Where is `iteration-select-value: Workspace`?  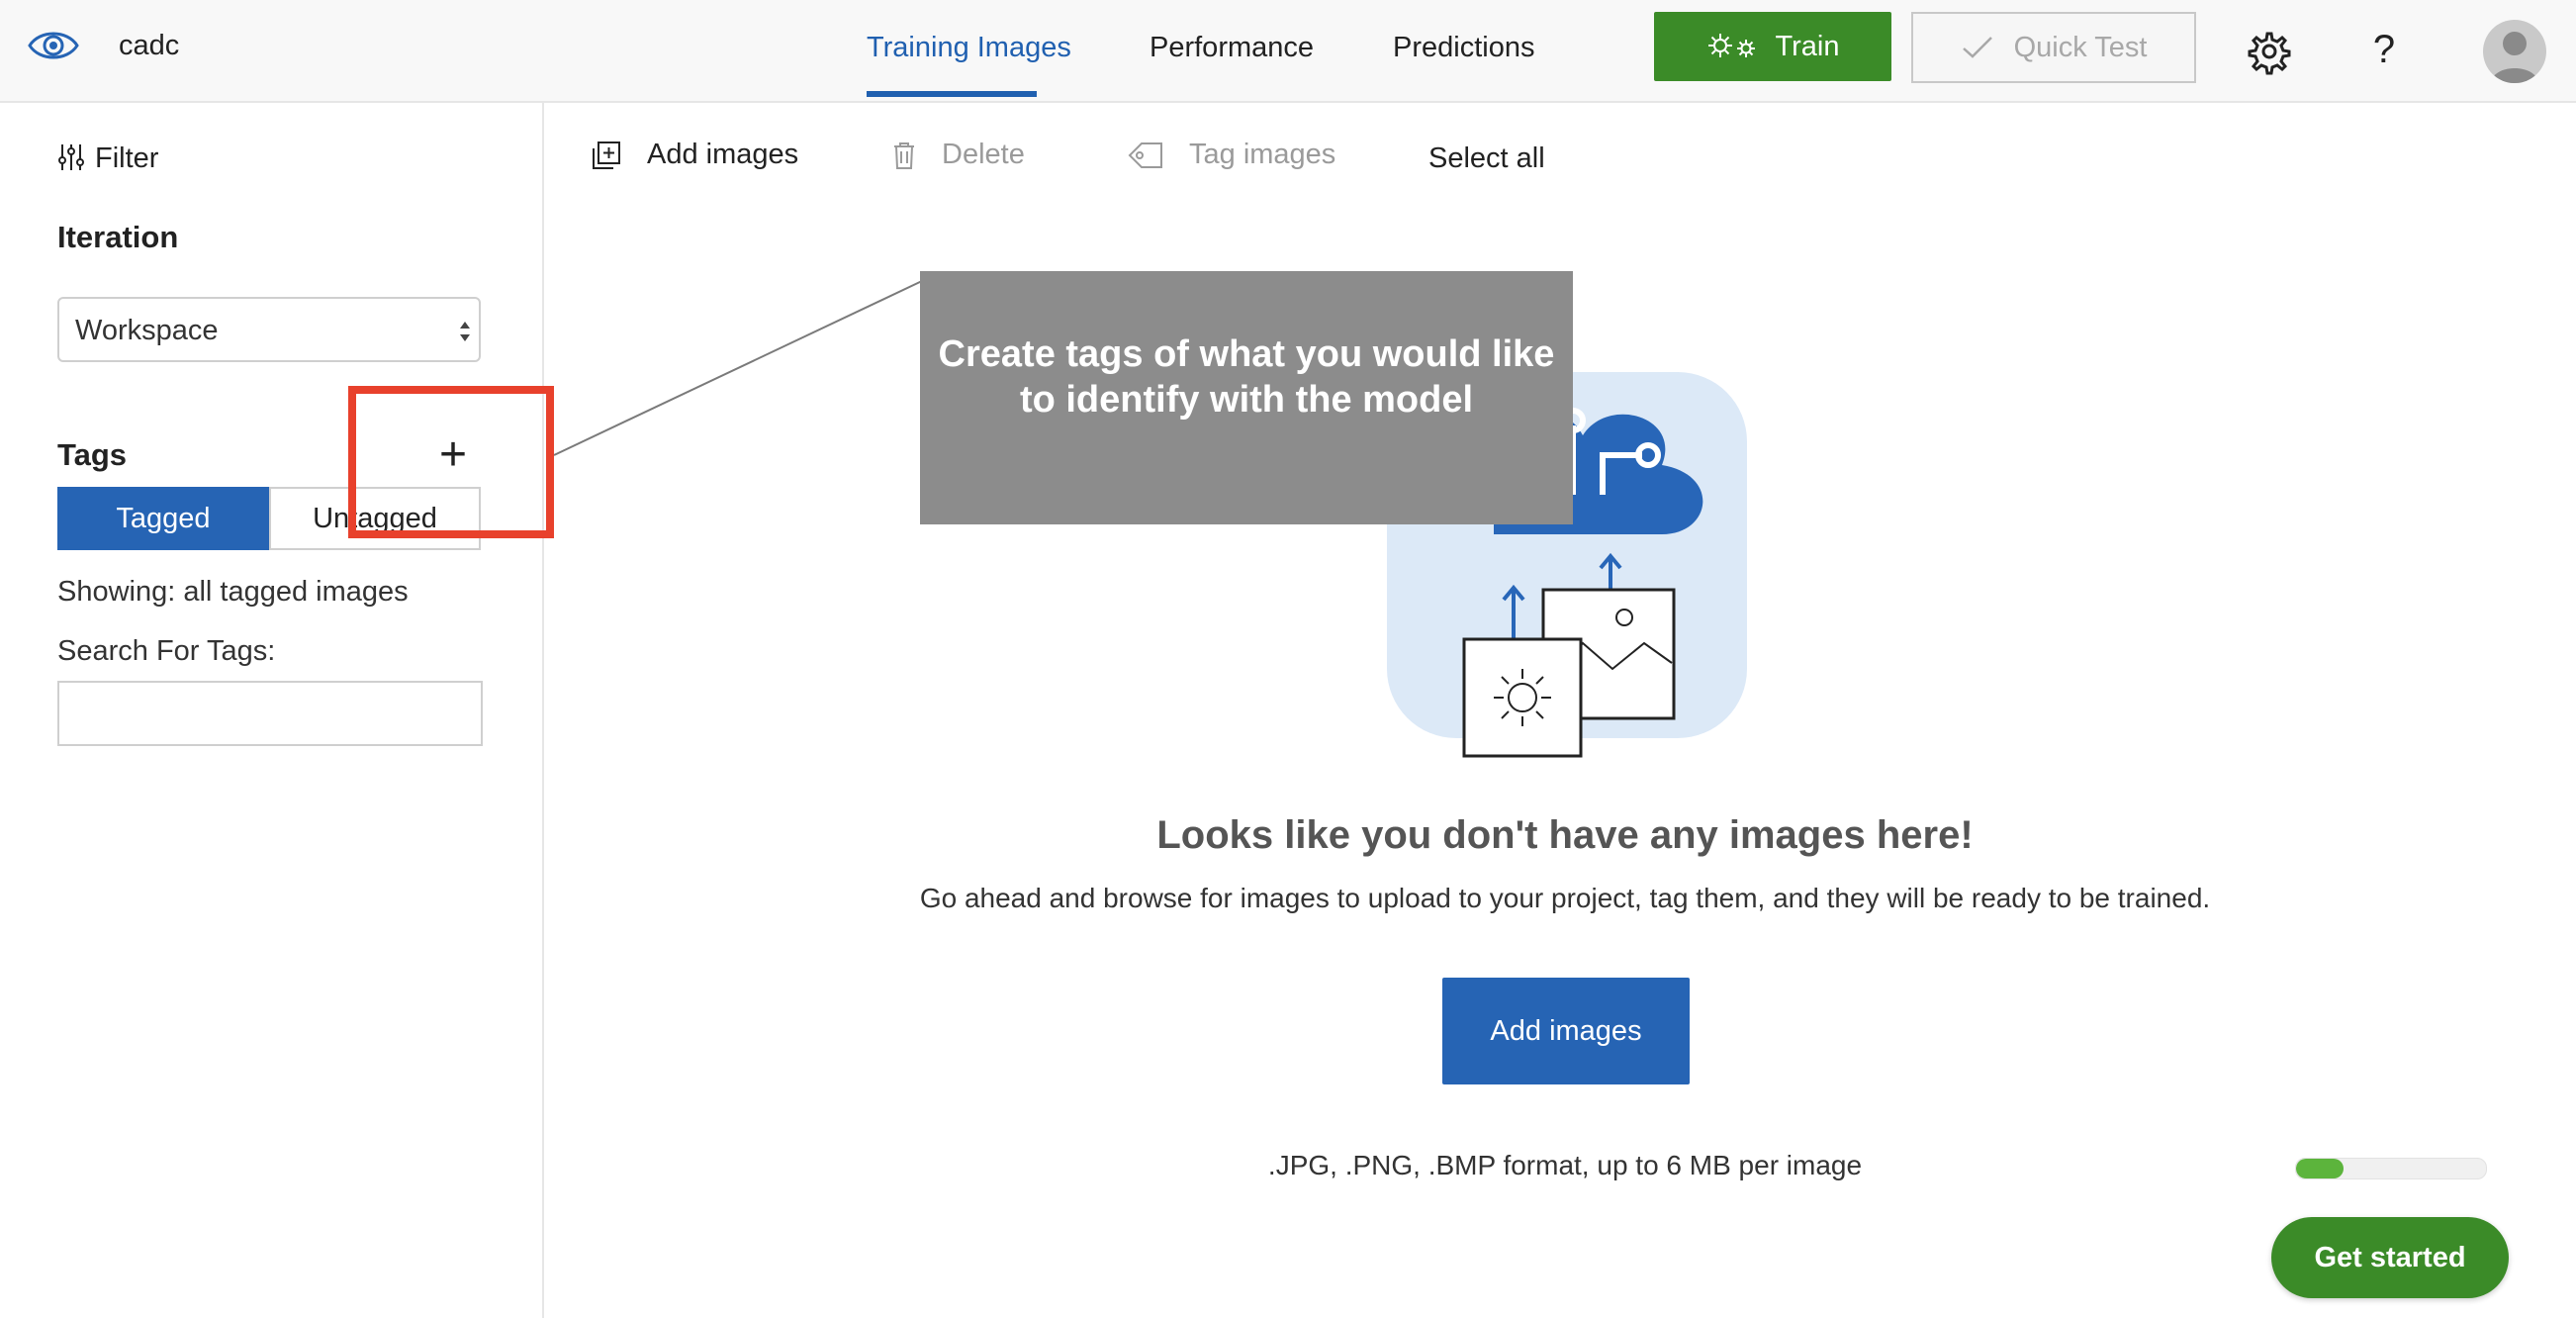 iteration-select-value: Workspace is located at coordinates (147, 330).